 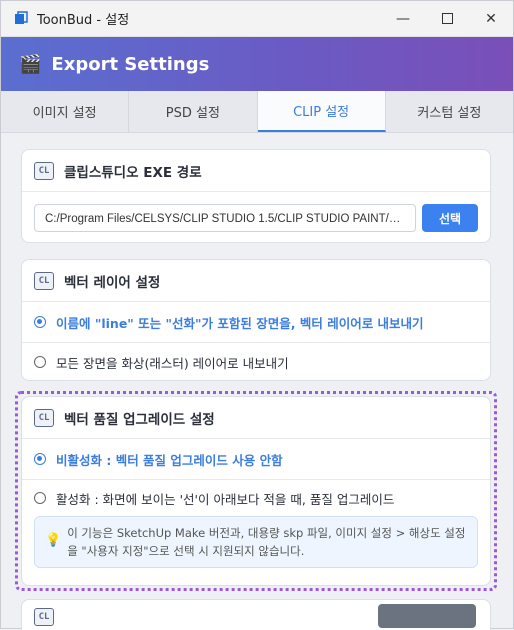 What do you see at coordinates (225, 499) in the screenshot?
I see `option-label: 활성화 : 화면에 보이는 '선'이 아래보다 적을 때, 품질 업그레이드` at bounding box center [225, 499].